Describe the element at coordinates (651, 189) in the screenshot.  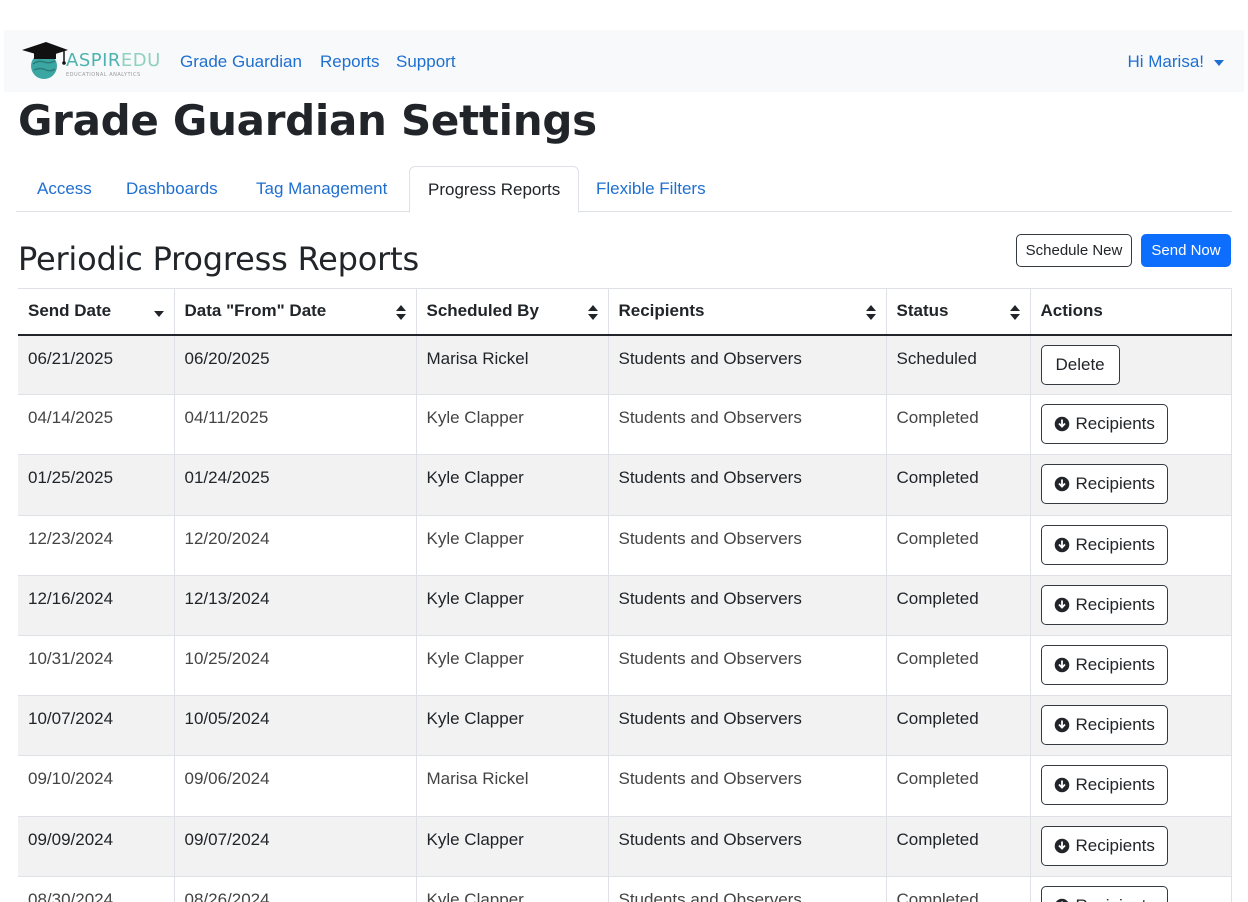
I see `tab-flexible-filters: Flexible Filters` at that location.